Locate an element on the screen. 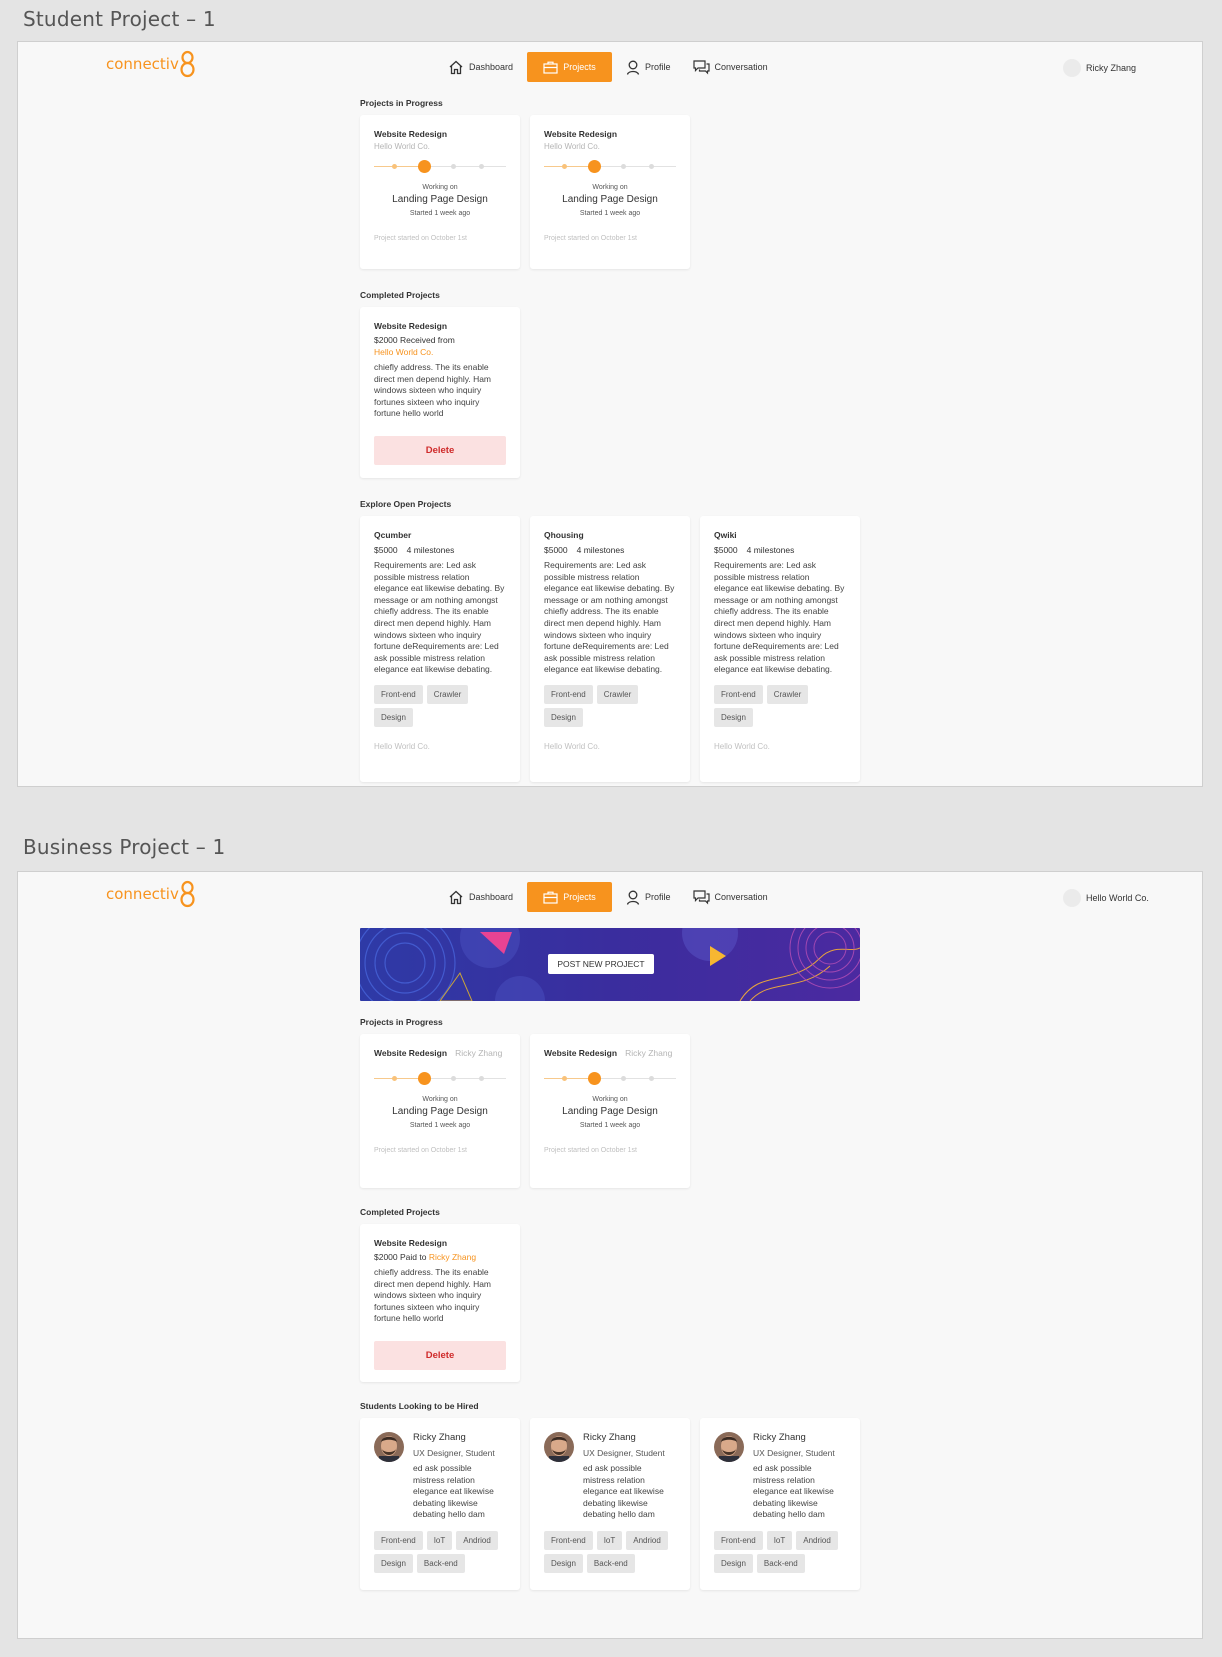 The width and height of the screenshot is (1222, 1657). student-link: Ricky Zhang is located at coordinates (452, 1257).